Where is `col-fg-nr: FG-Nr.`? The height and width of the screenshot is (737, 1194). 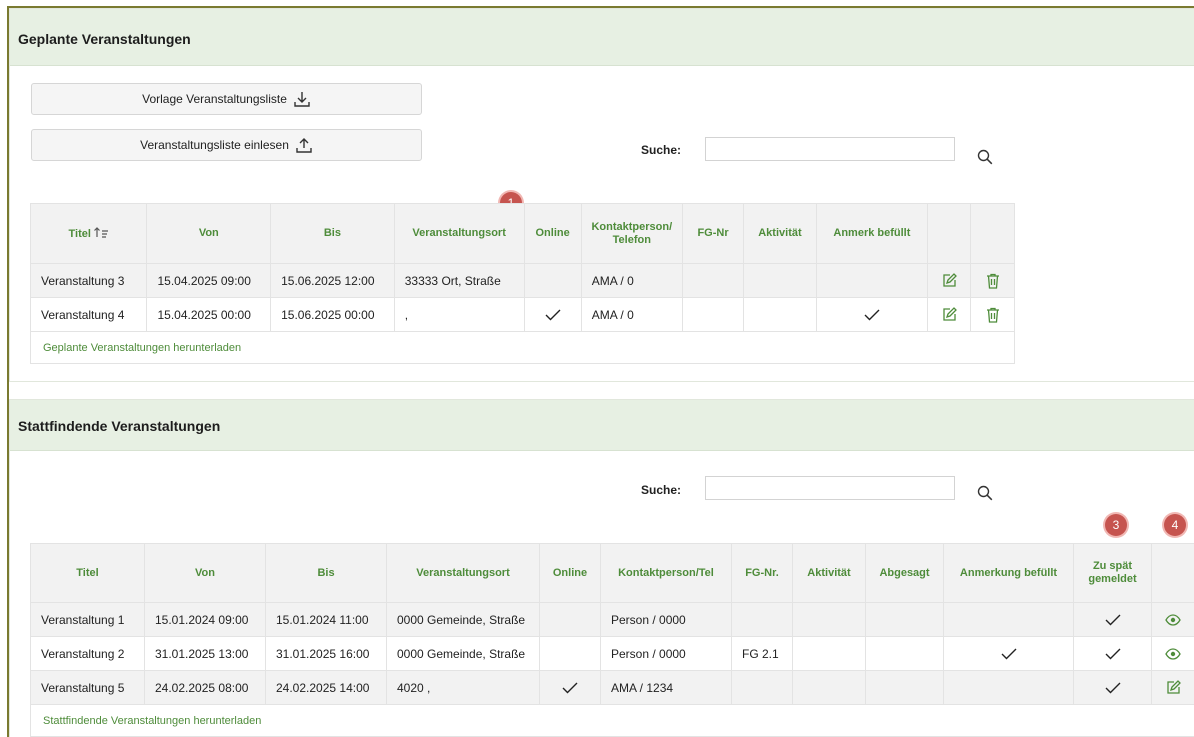 col-fg-nr: FG-Nr. is located at coordinates (762, 573).